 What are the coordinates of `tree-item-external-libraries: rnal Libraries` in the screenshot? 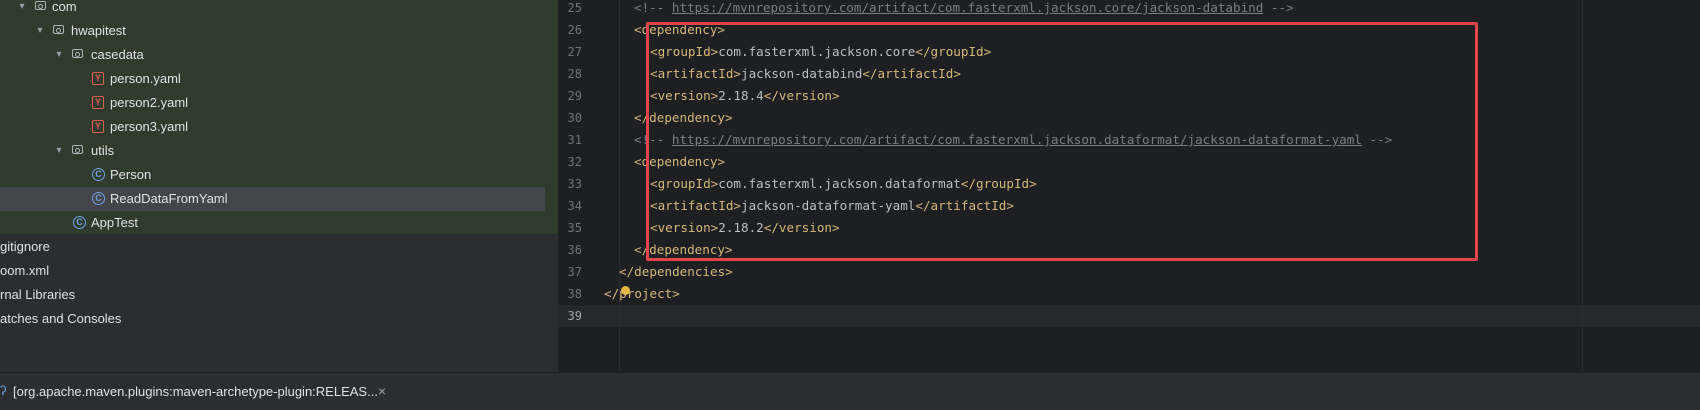 It's located at (279, 295).